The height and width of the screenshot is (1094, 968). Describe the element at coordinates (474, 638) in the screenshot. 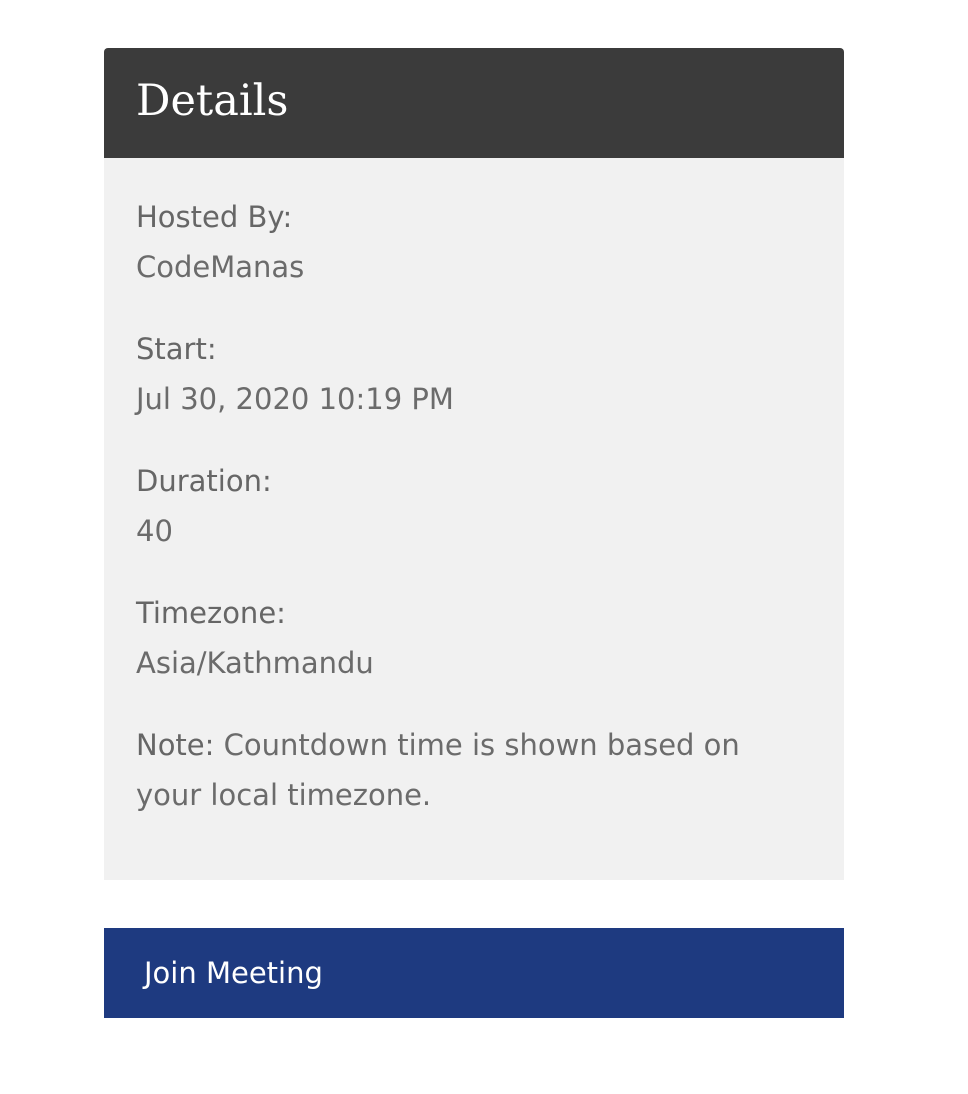

I see `timezone-field: Timezone: Asia/Kathmandu` at that location.